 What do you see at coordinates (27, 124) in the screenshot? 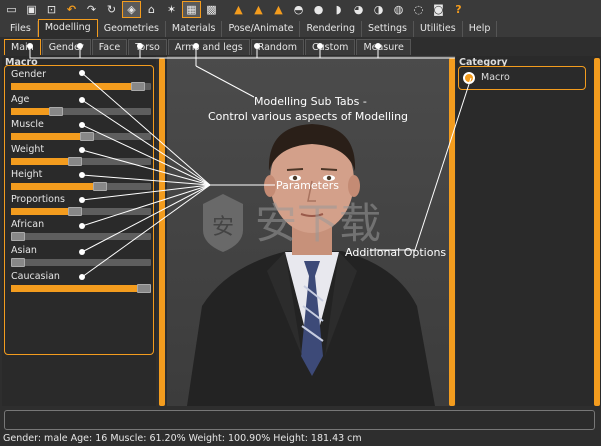
I see `slider-label: Muscle` at bounding box center [27, 124].